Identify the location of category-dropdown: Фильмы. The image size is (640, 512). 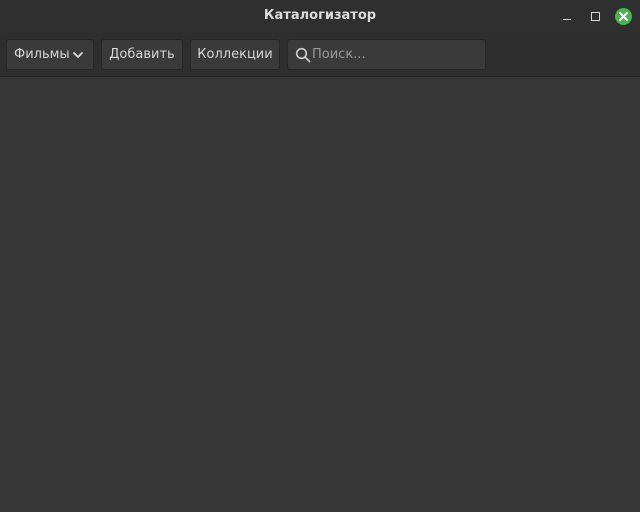
(50, 54).